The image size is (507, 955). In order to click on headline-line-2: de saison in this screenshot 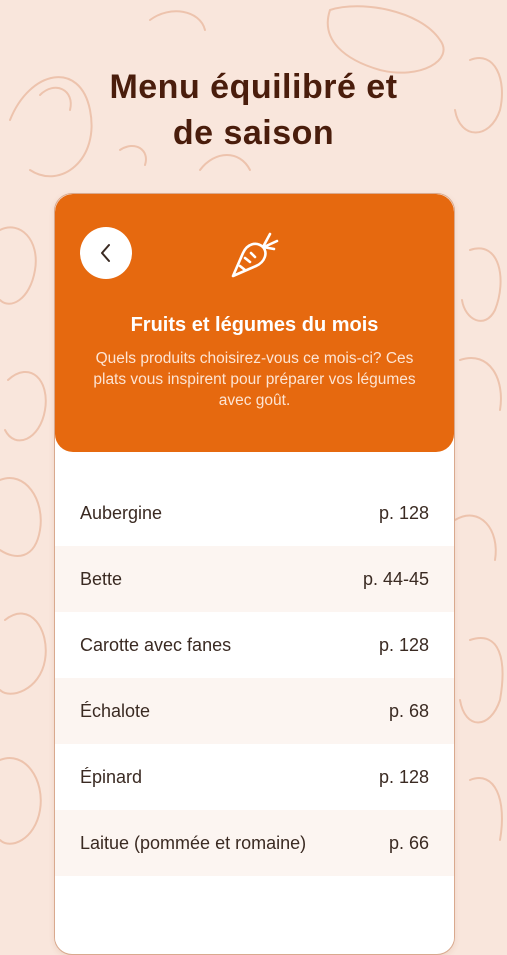, I will do `click(253, 133)`.